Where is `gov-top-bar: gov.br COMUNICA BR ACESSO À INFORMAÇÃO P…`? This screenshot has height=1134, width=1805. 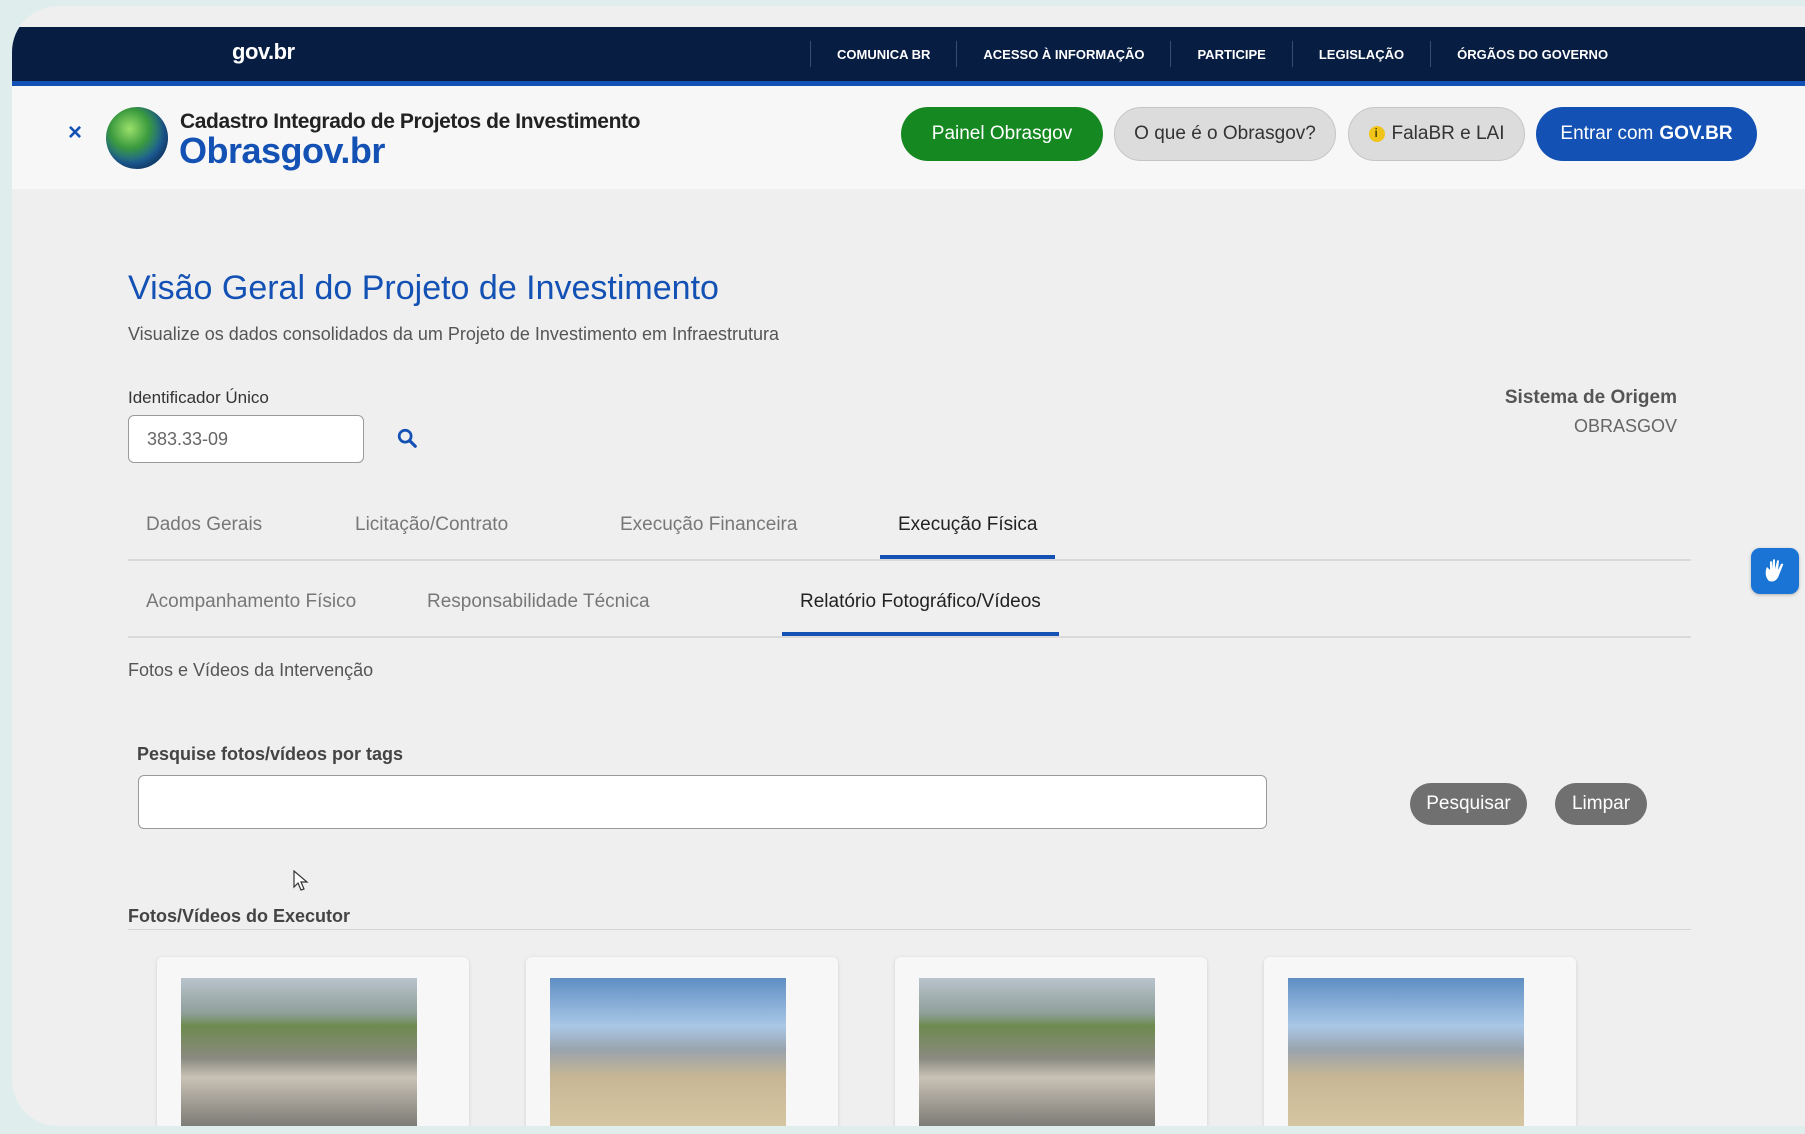 gov-top-bar: gov.br COMUNICA BR ACESSO À INFORMAÇÃO P… is located at coordinates (908, 56).